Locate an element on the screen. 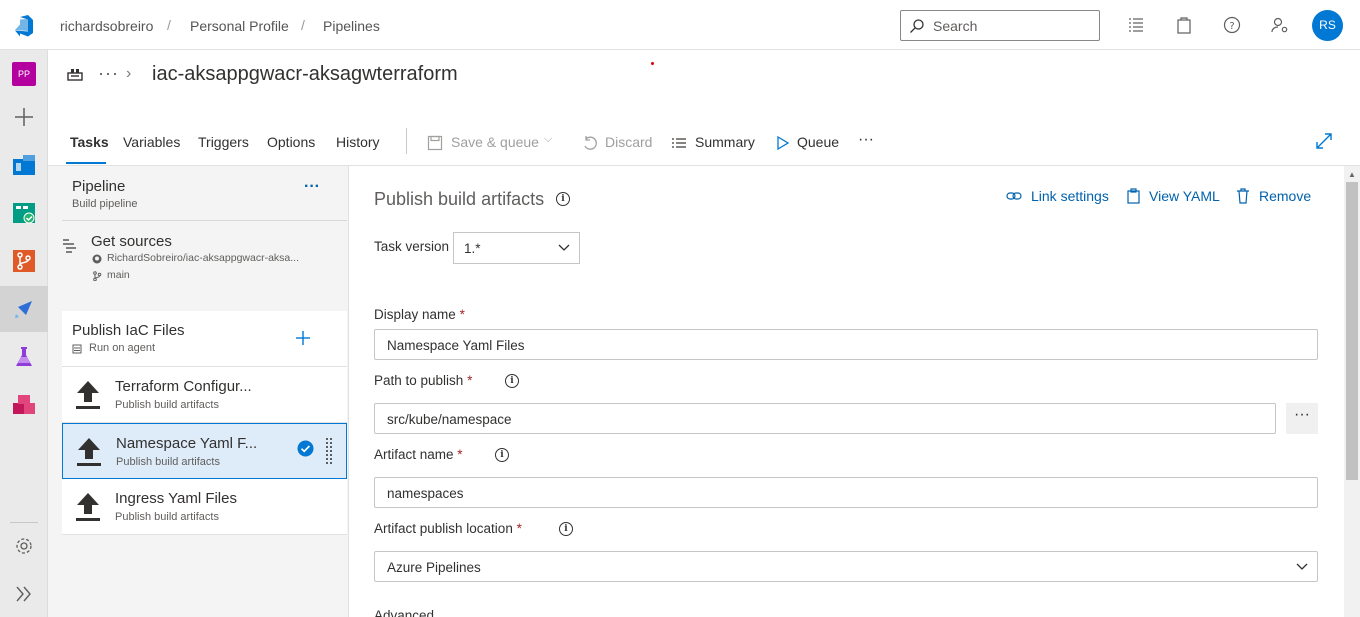 The height and width of the screenshot is (617, 1360). drag-handle-icon is located at coordinates (329, 451).